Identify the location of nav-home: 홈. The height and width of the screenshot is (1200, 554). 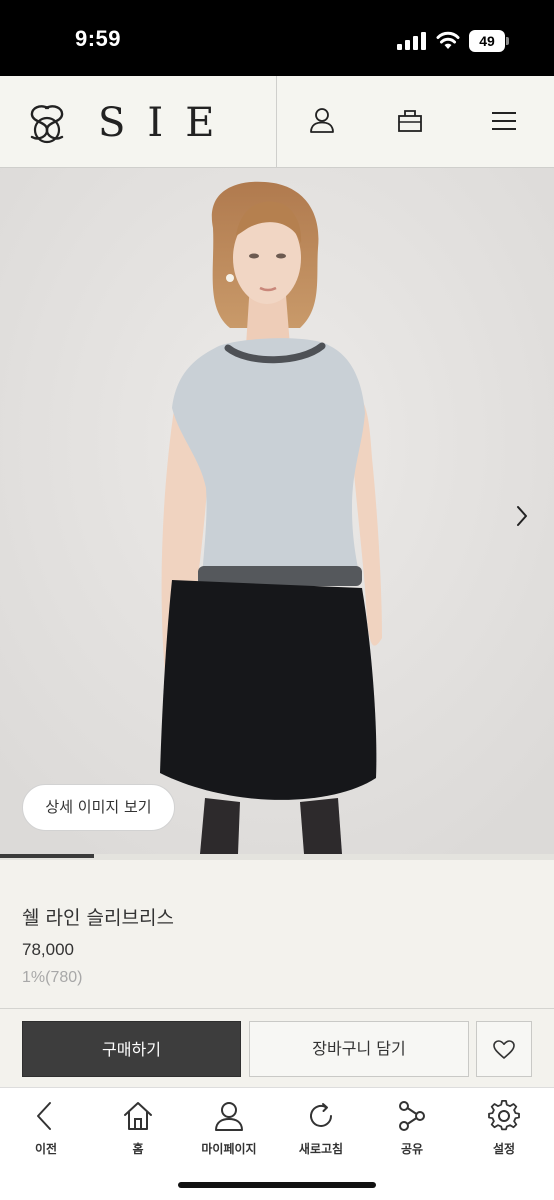
(138, 1129).